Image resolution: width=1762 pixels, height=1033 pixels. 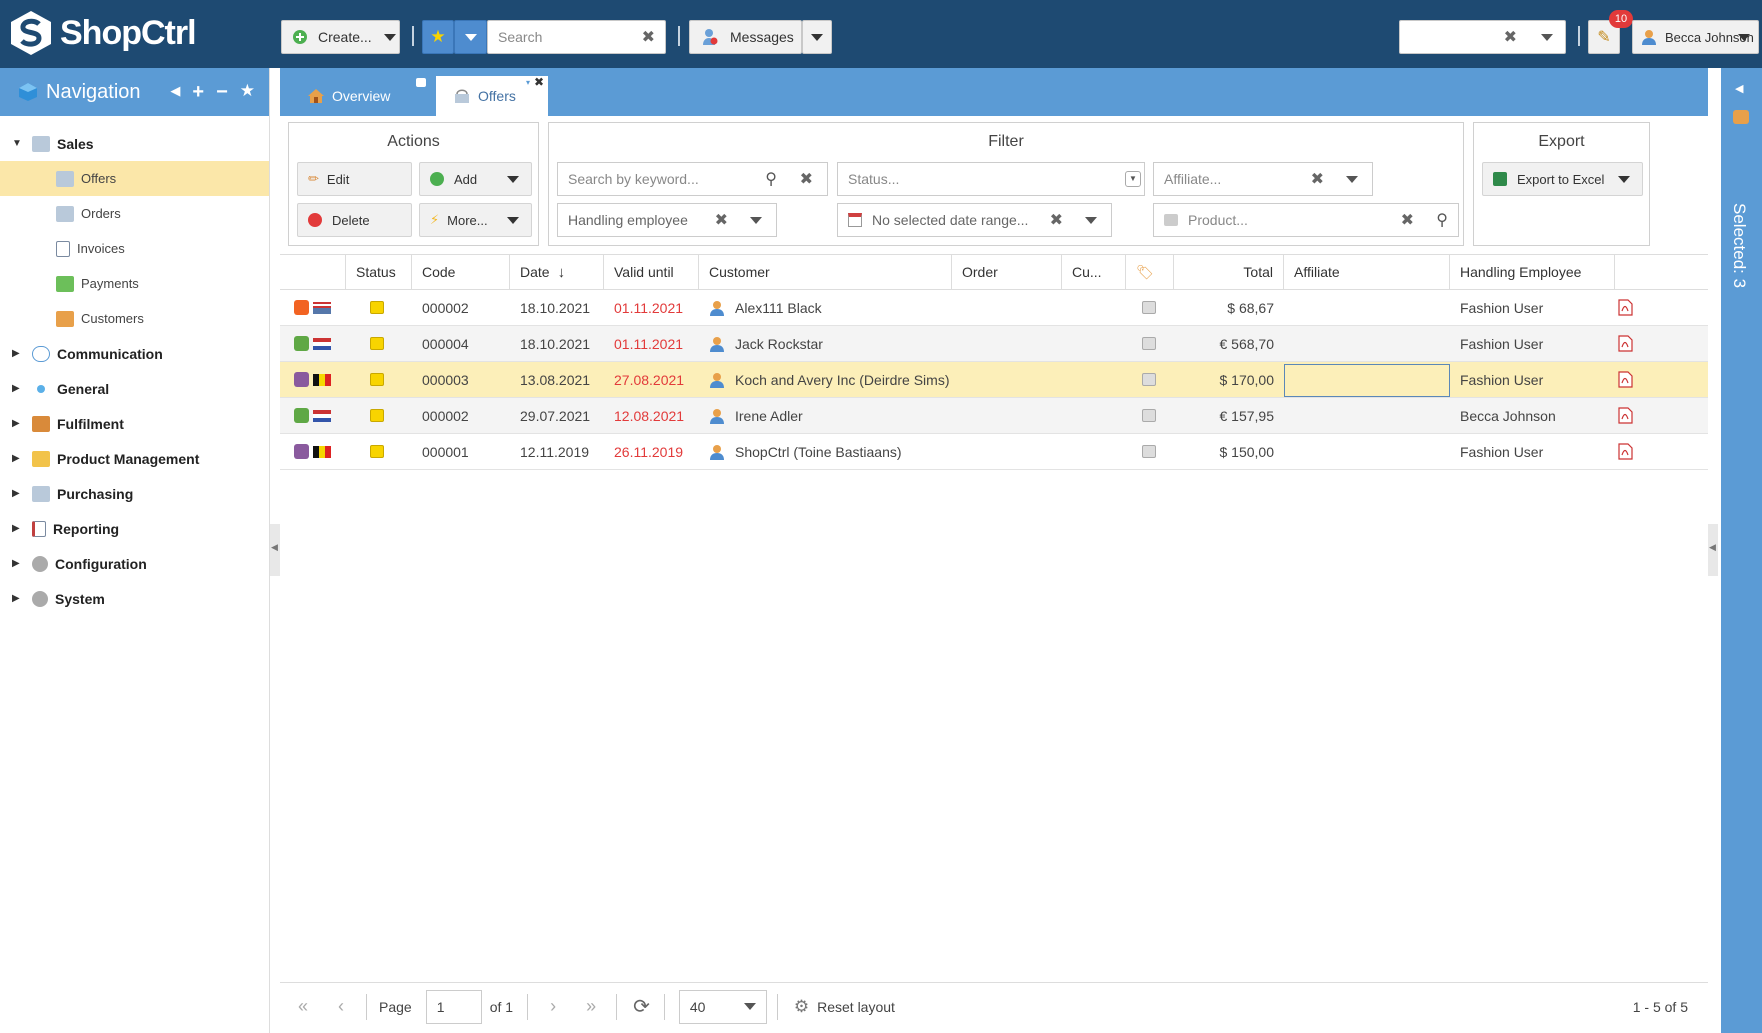 I want to click on tab-overview: Overview, so click(x=360, y=96).